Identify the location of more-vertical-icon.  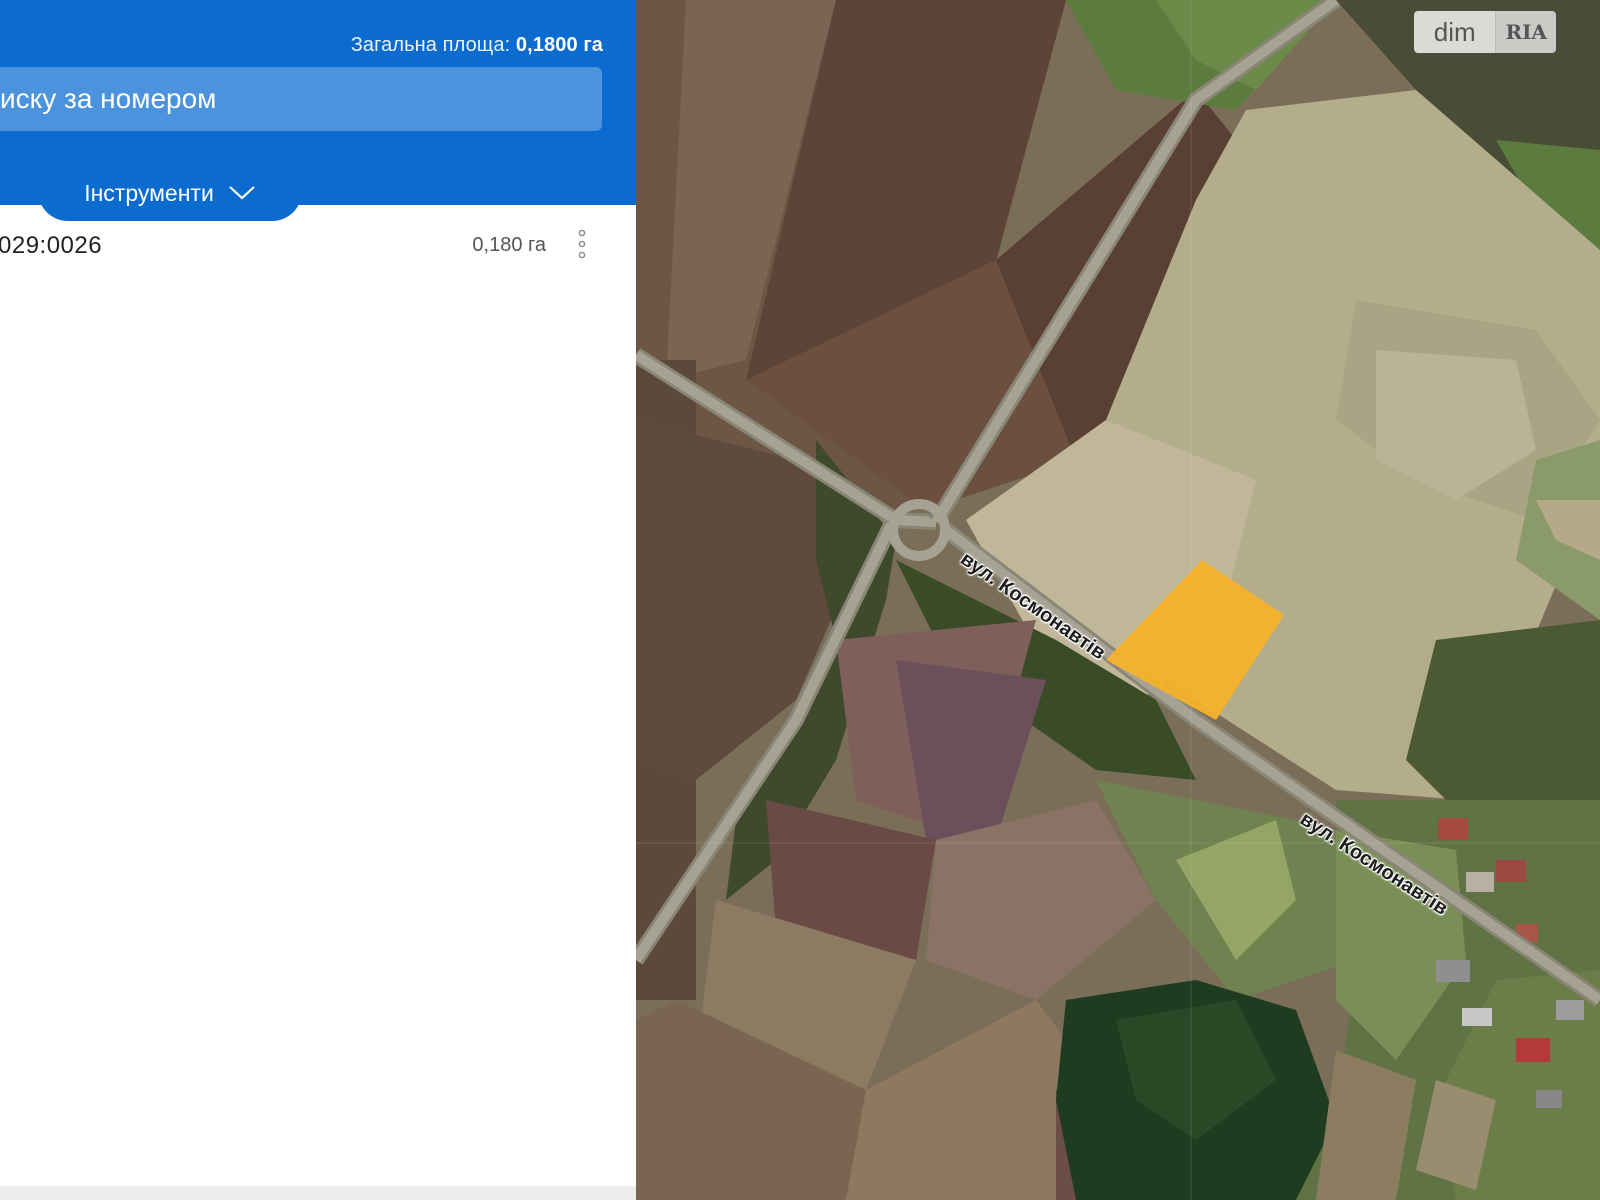
(582, 246).